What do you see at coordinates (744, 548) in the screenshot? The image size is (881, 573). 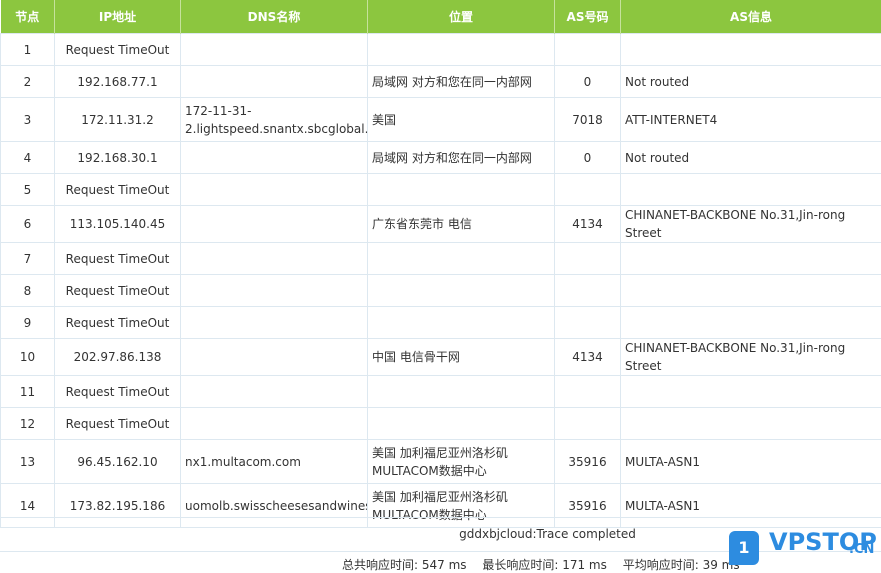 I see `logo-badge-icon: 1` at bounding box center [744, 548].